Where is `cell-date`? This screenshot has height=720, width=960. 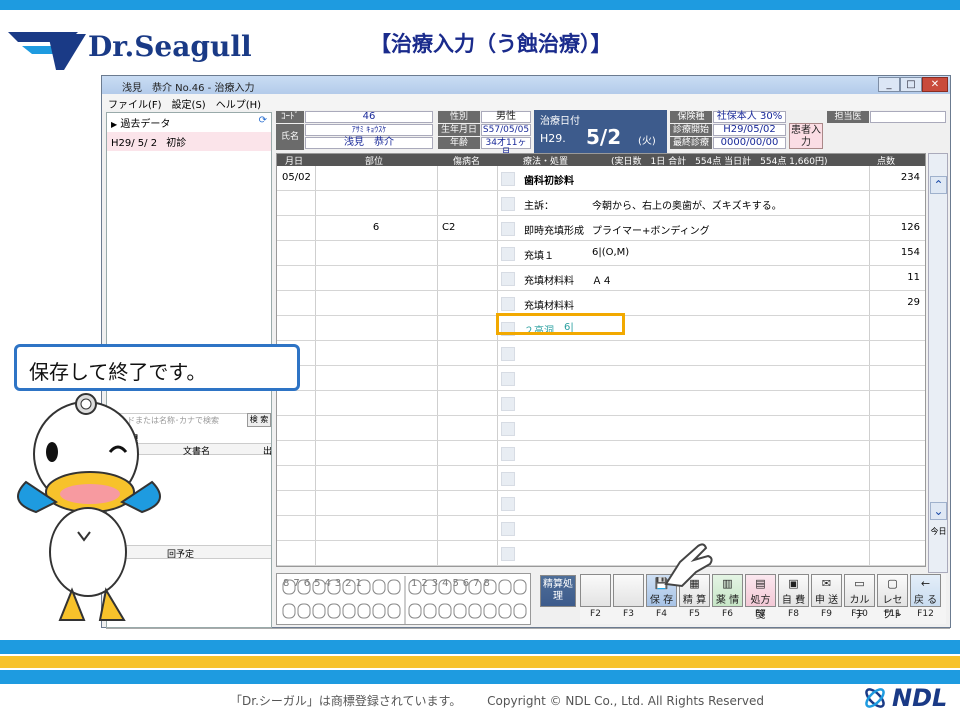
cell-date is located at coordinates (282, 328).